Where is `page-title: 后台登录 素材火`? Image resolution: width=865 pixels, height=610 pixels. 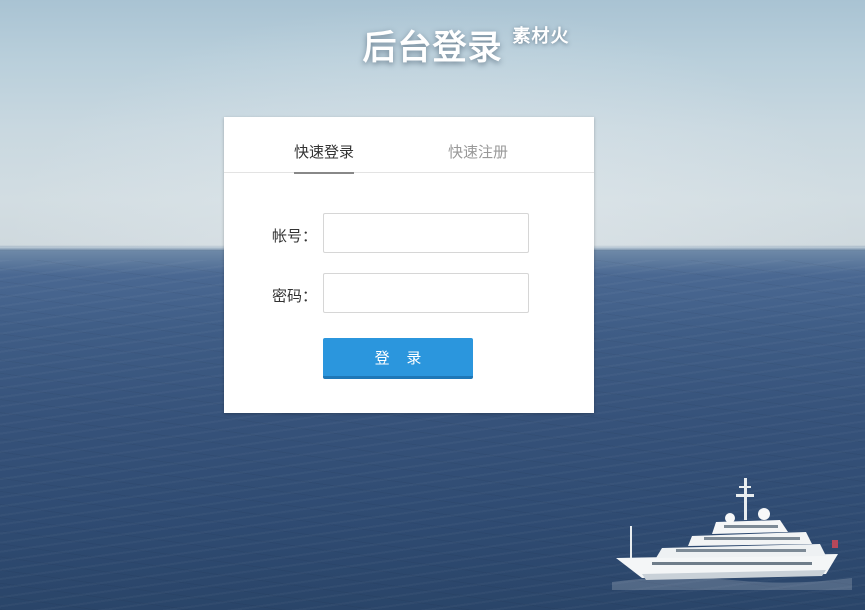
page-title: 后台登录 素材火 is located at coordinates (465, 44).